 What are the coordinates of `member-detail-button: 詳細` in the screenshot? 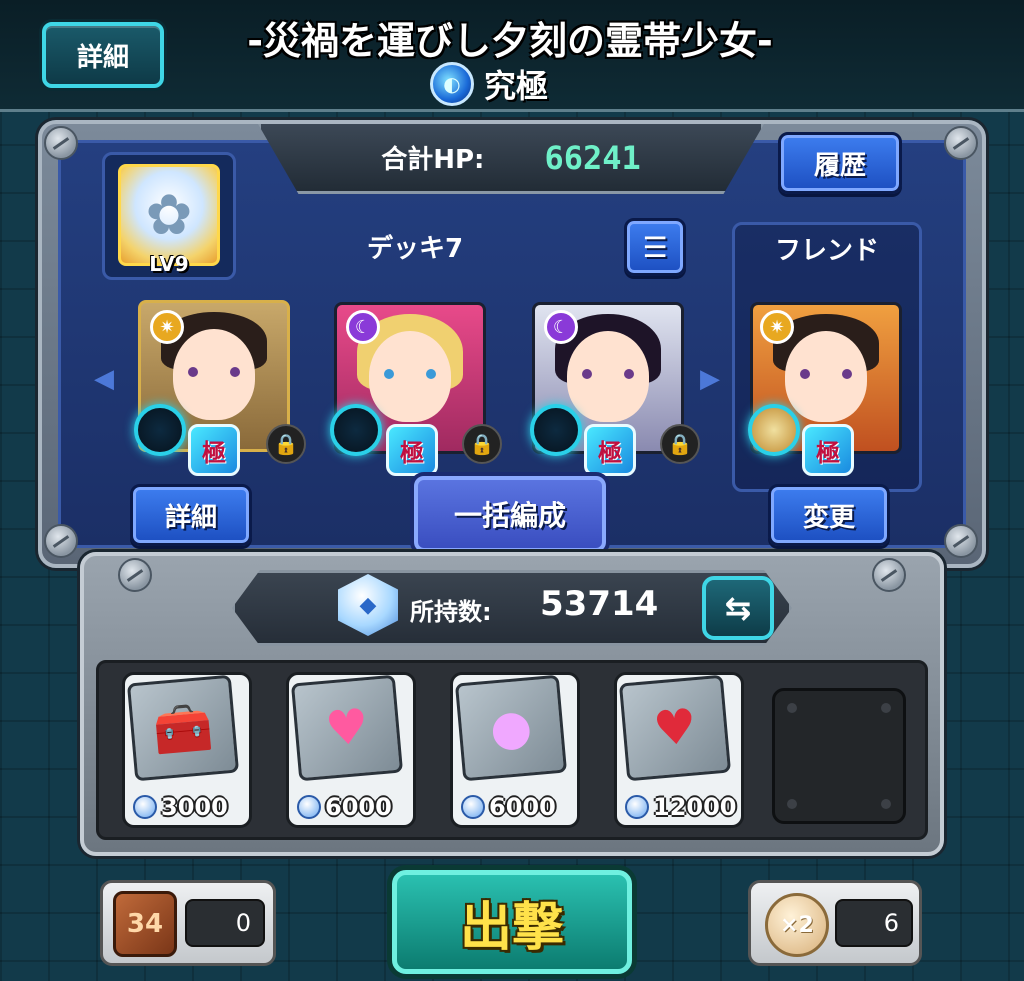 It's located at (191, 515).